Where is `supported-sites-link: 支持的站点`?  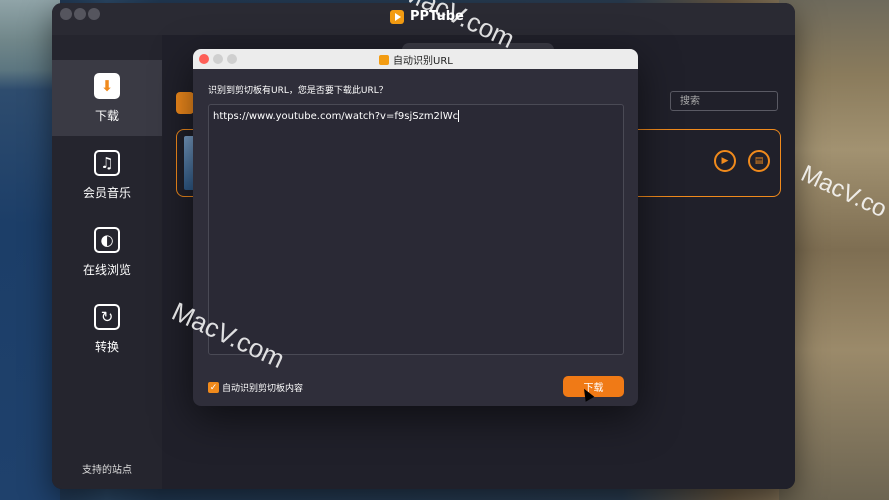
supported-sites-link: 支持的站点 is located at coordinates (107, 468).